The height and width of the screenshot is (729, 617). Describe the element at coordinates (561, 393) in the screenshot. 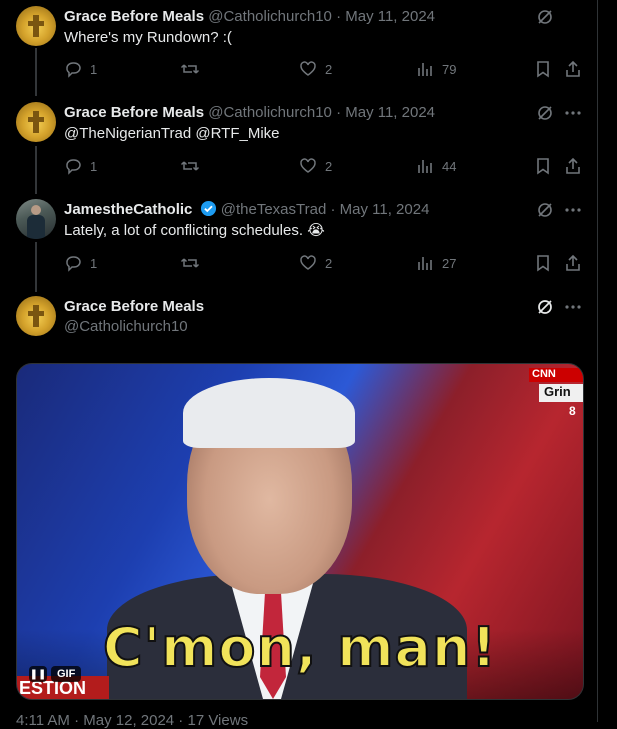

I see `cnn-graphic-text: Grin` at that location.